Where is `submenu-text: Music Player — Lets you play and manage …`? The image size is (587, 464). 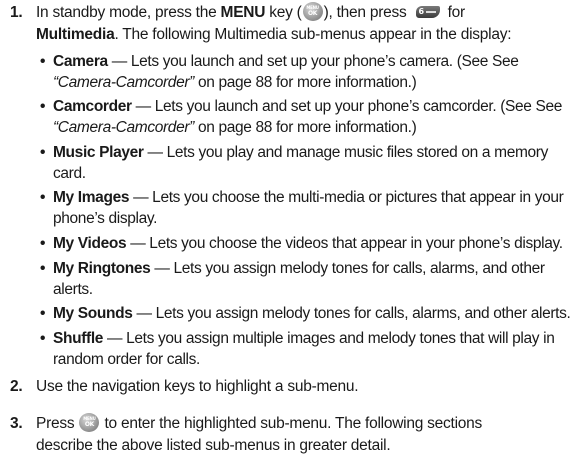 submenu-text: Music Player — Lets you play and manage … is located at coordinates (319, 163).